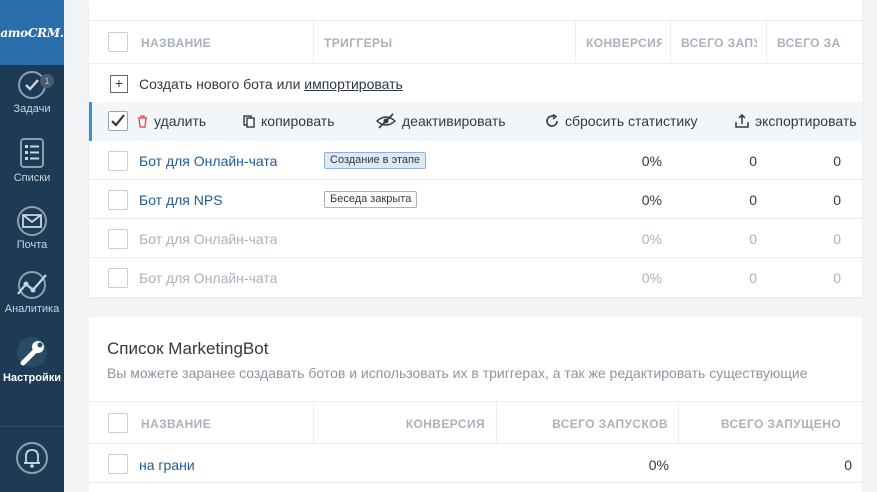  I want to click on sidebar-item-label: Аналитика, so click(32, 309).